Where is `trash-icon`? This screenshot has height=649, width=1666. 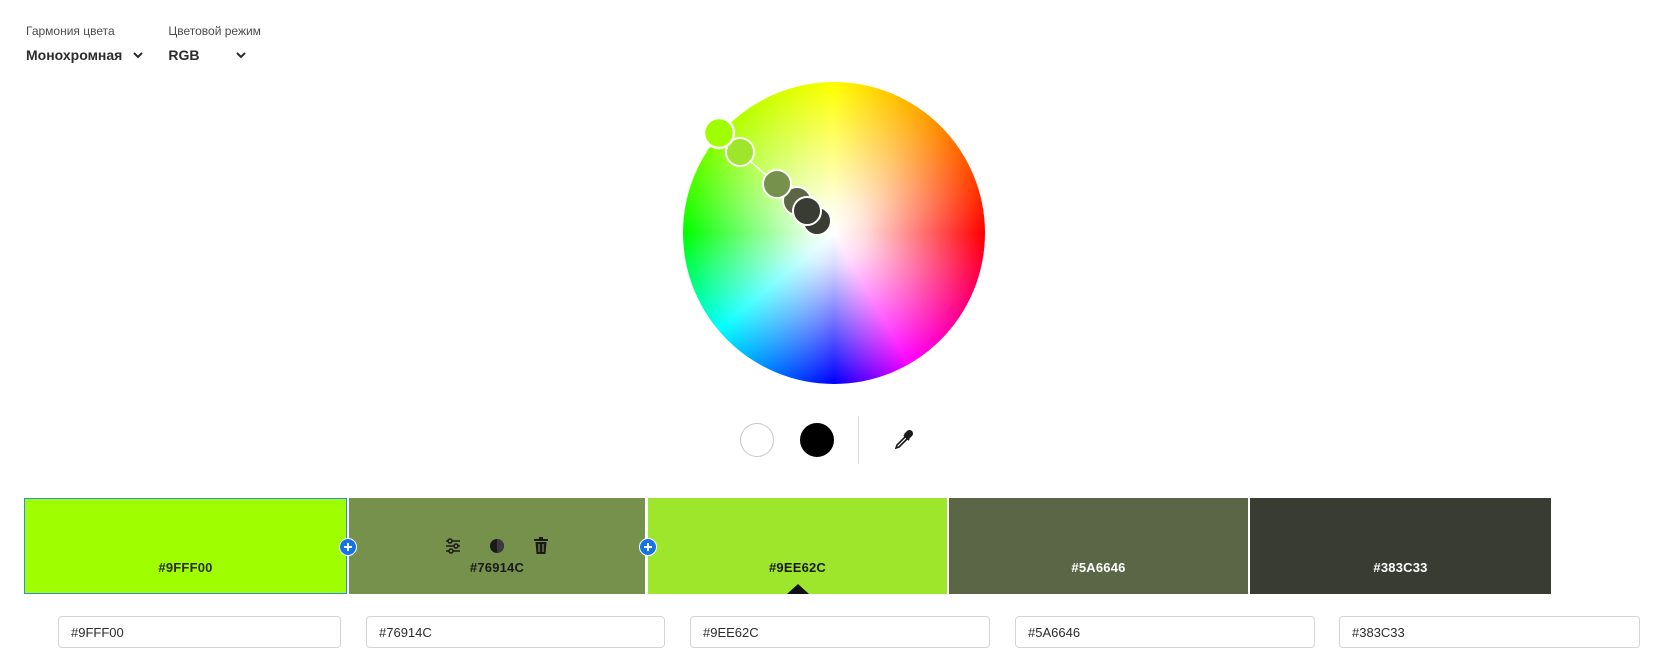 trash-icon is located at coordinates (541, 546).